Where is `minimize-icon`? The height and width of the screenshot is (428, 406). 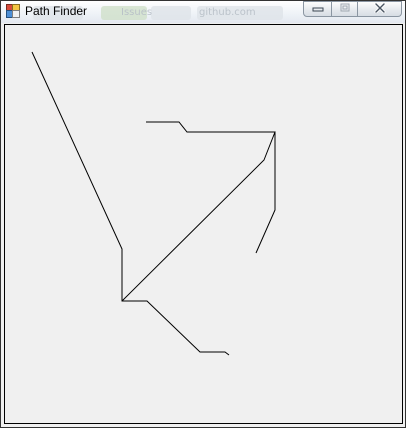 minimize-icon is located at coordinates (318, 9).